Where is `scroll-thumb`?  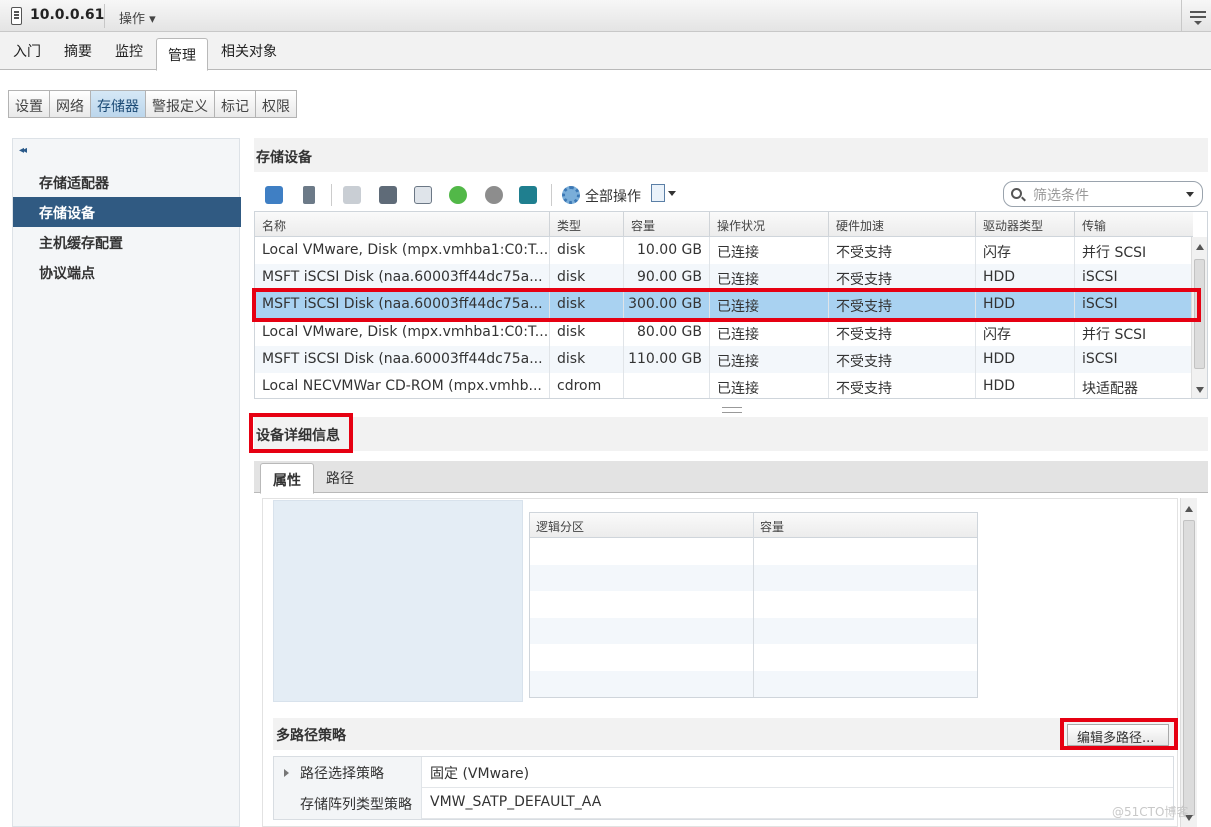 scroll-thumb is located at coordinates (1189, 668).